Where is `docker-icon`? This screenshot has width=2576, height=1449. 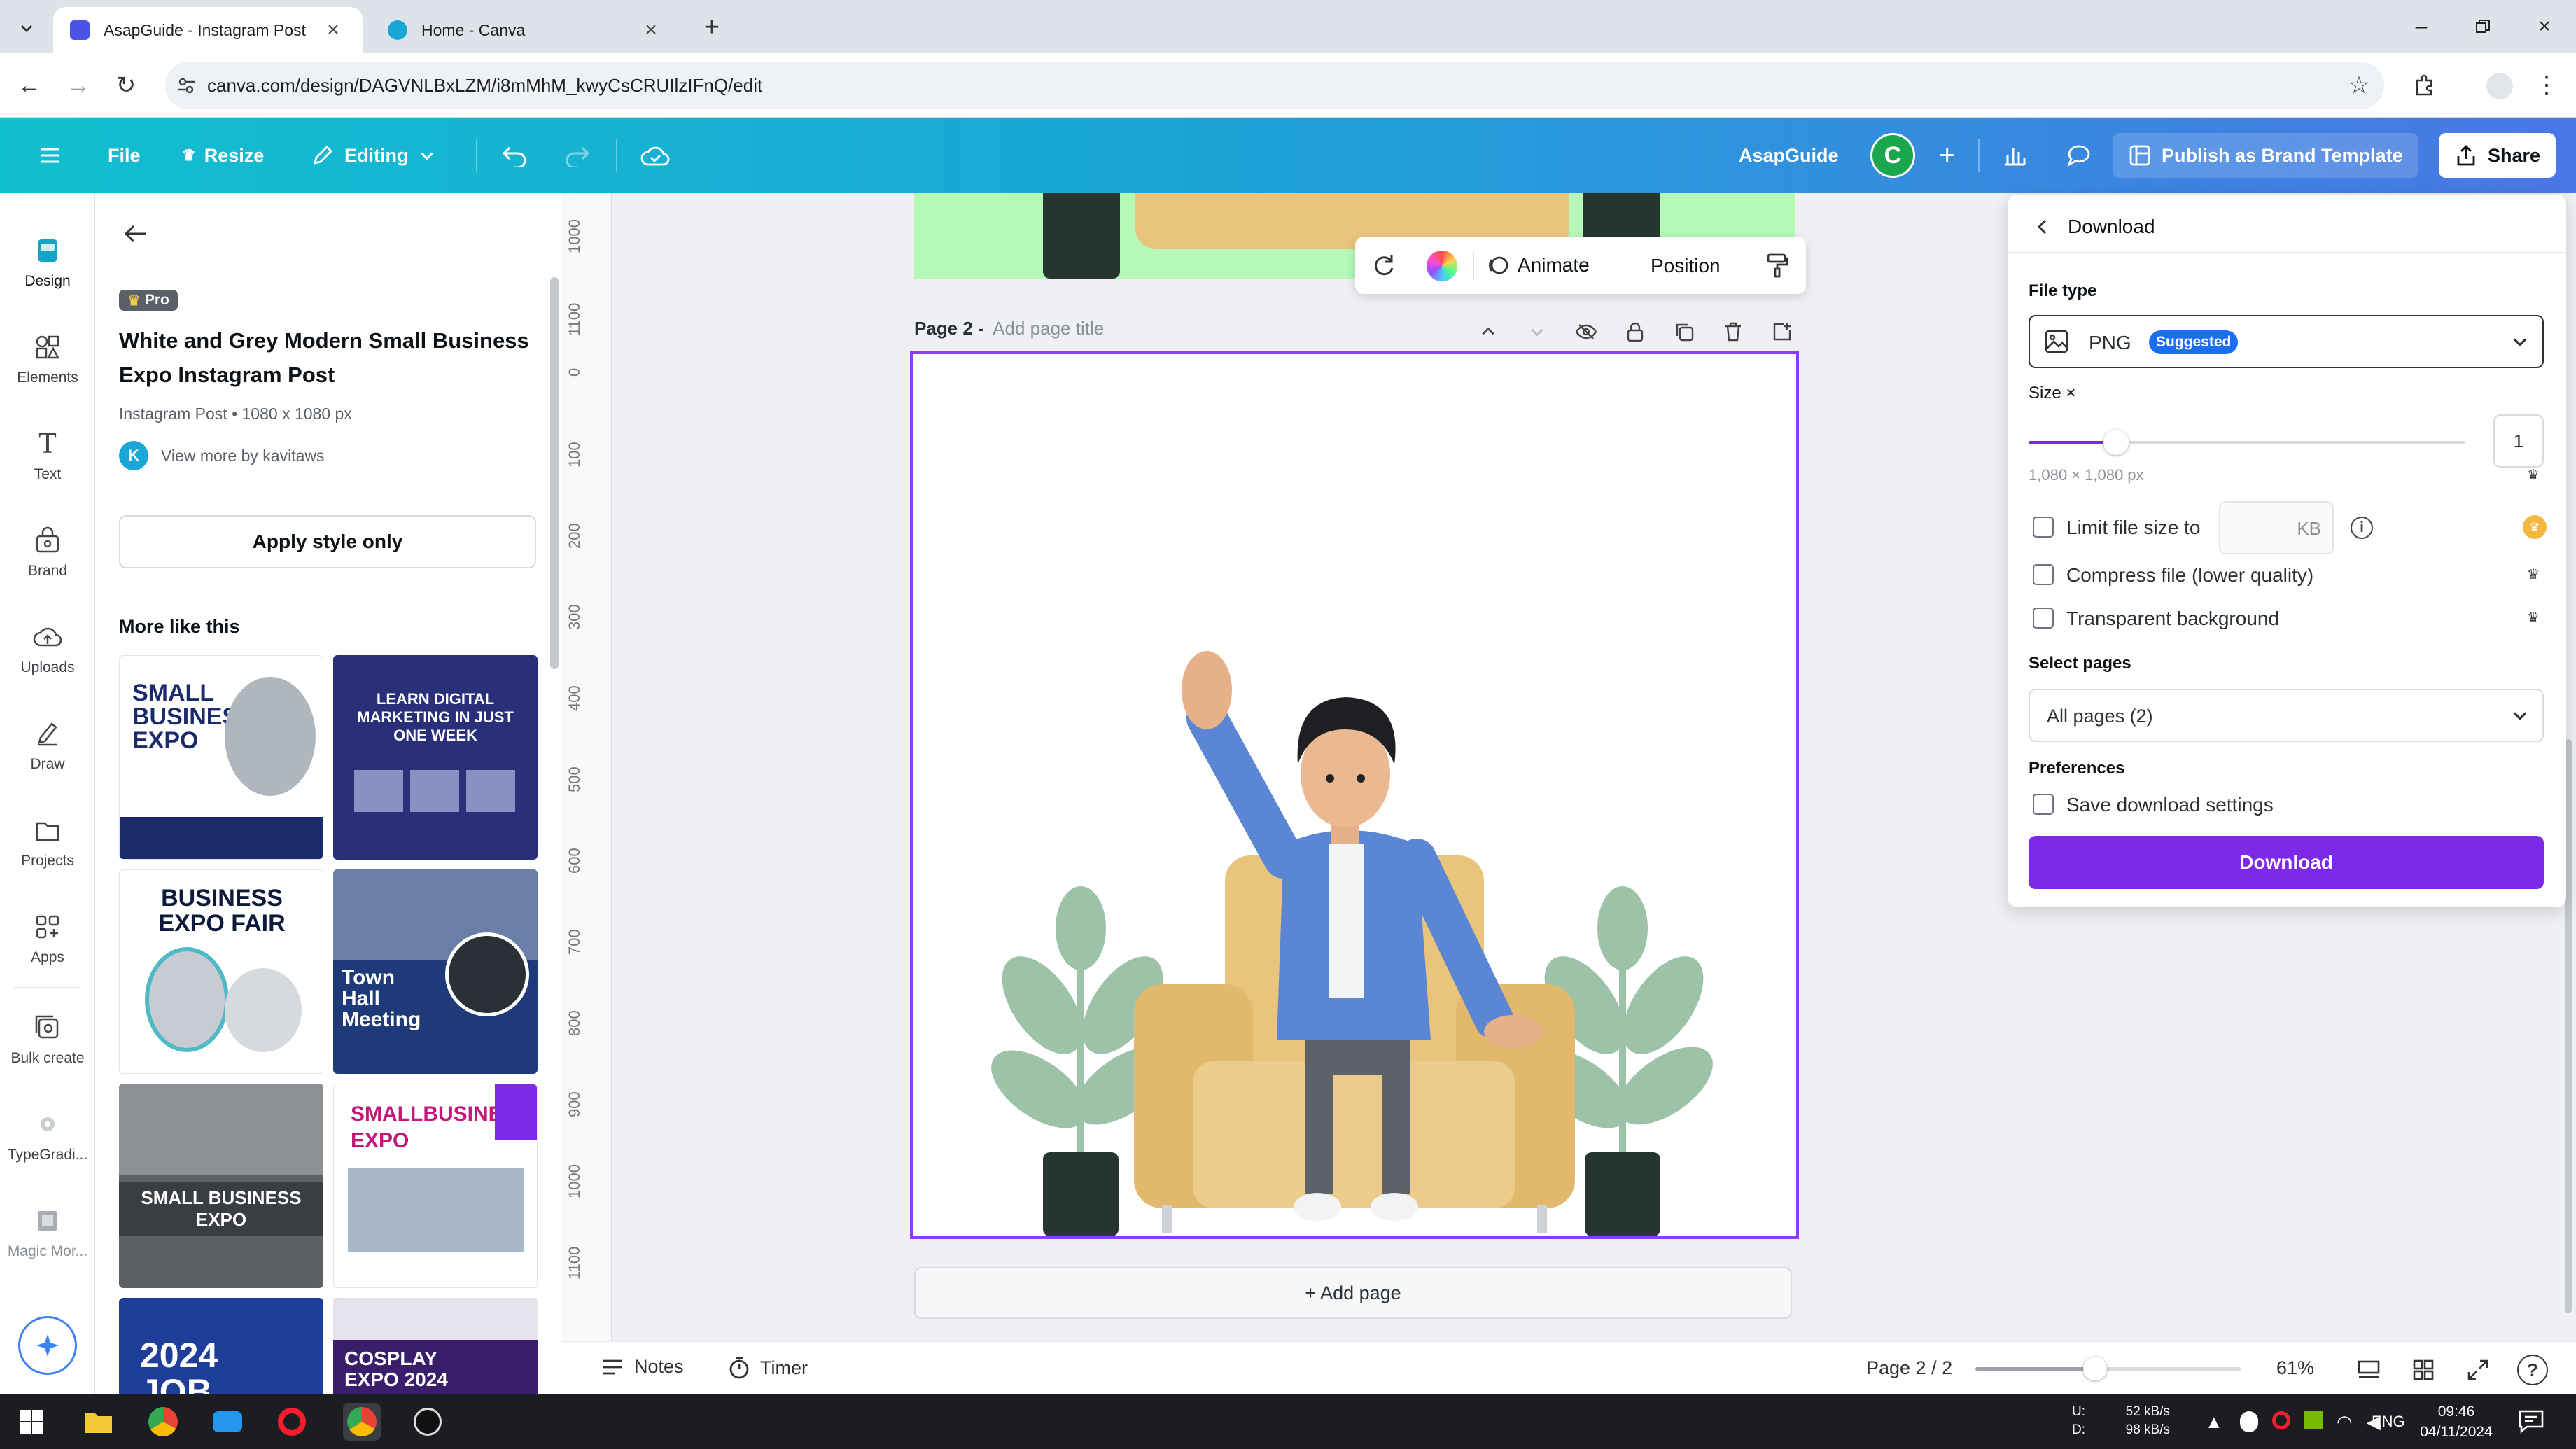 docker-icon is located at coordinates (227, 1422).